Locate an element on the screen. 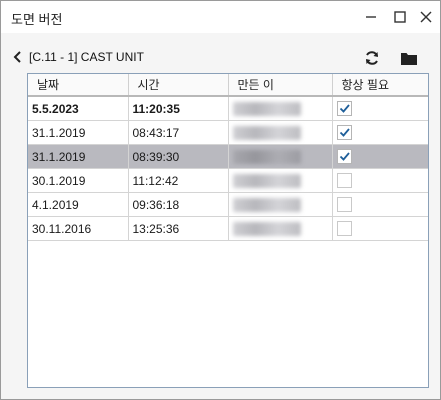 Image resolution: width=441 pixels, height=400 pixels. cell-time: 11:12:42 is located at coordinates (178, 180).